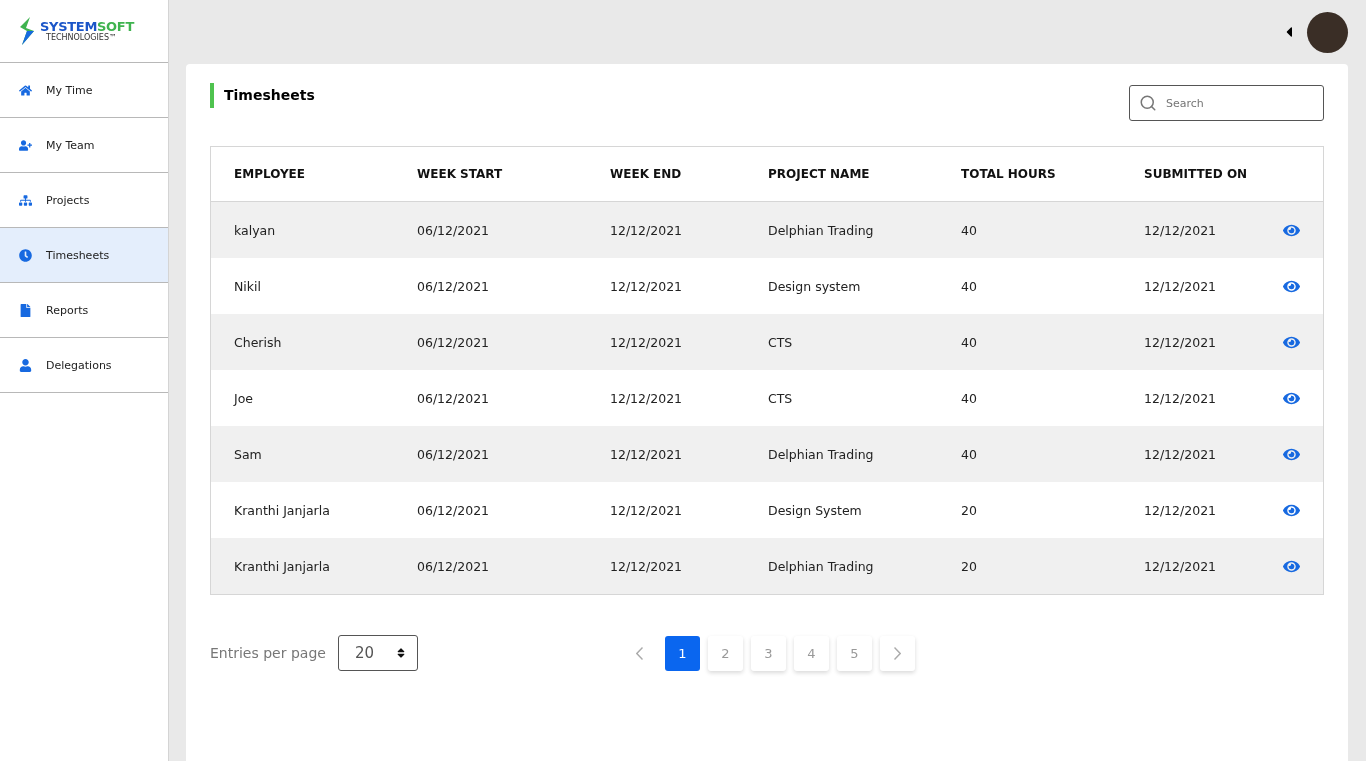 This screenshot has height=761, width=1366. I want to click on sitemap-icon, so click(25, 200).